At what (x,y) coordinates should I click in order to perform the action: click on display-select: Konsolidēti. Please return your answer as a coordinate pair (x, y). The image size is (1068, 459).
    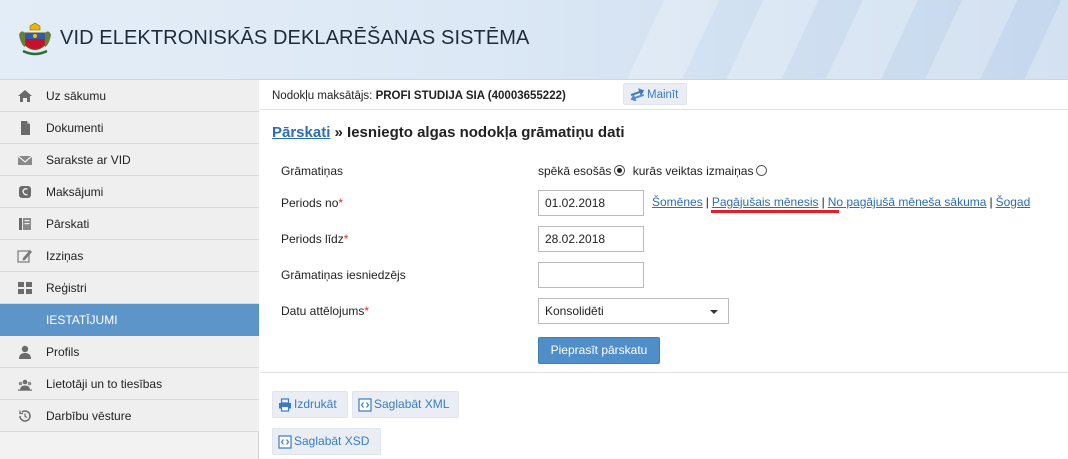
    Looking at the image, I should click on (633, 311).